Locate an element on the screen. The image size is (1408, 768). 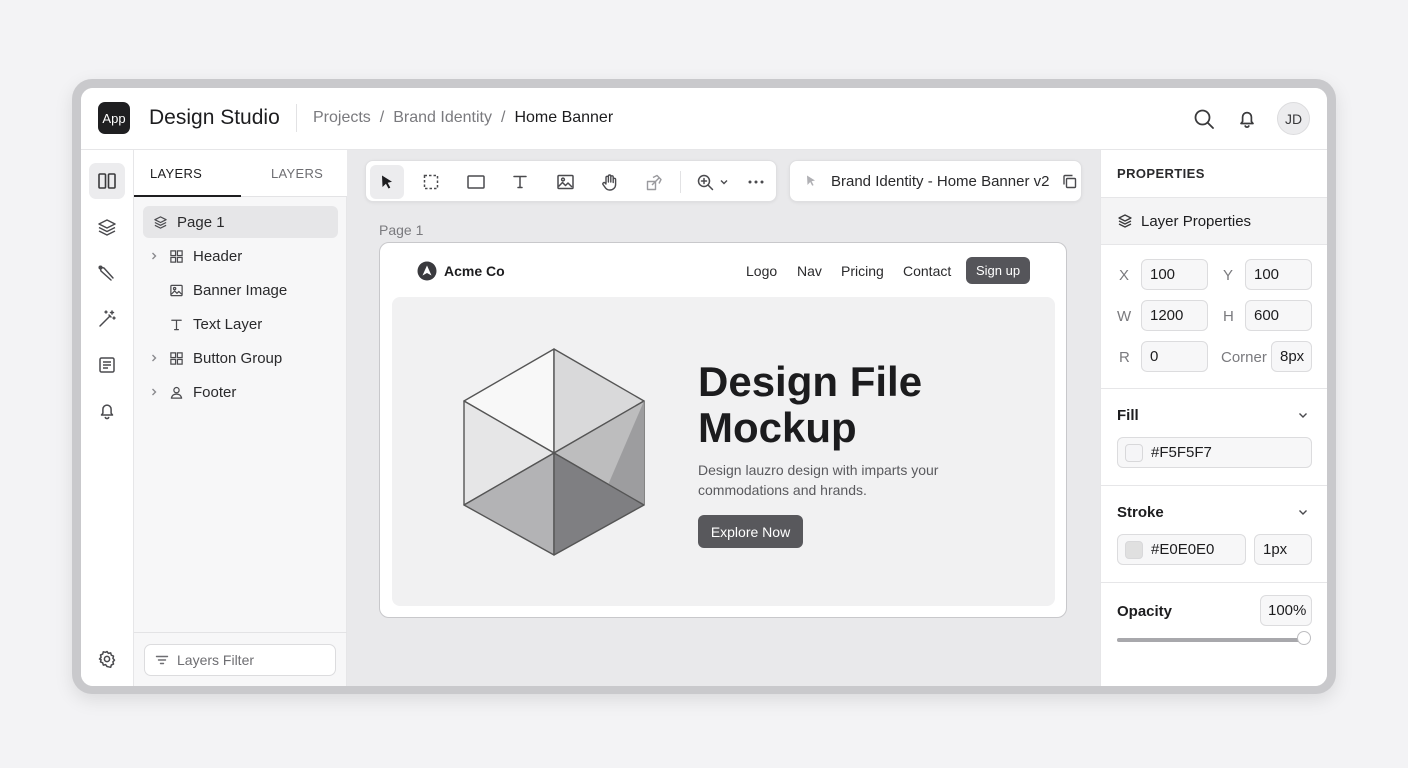
document-name-pill: Brand Identity - Home Banner v2 is located at coordinates (935, 181).